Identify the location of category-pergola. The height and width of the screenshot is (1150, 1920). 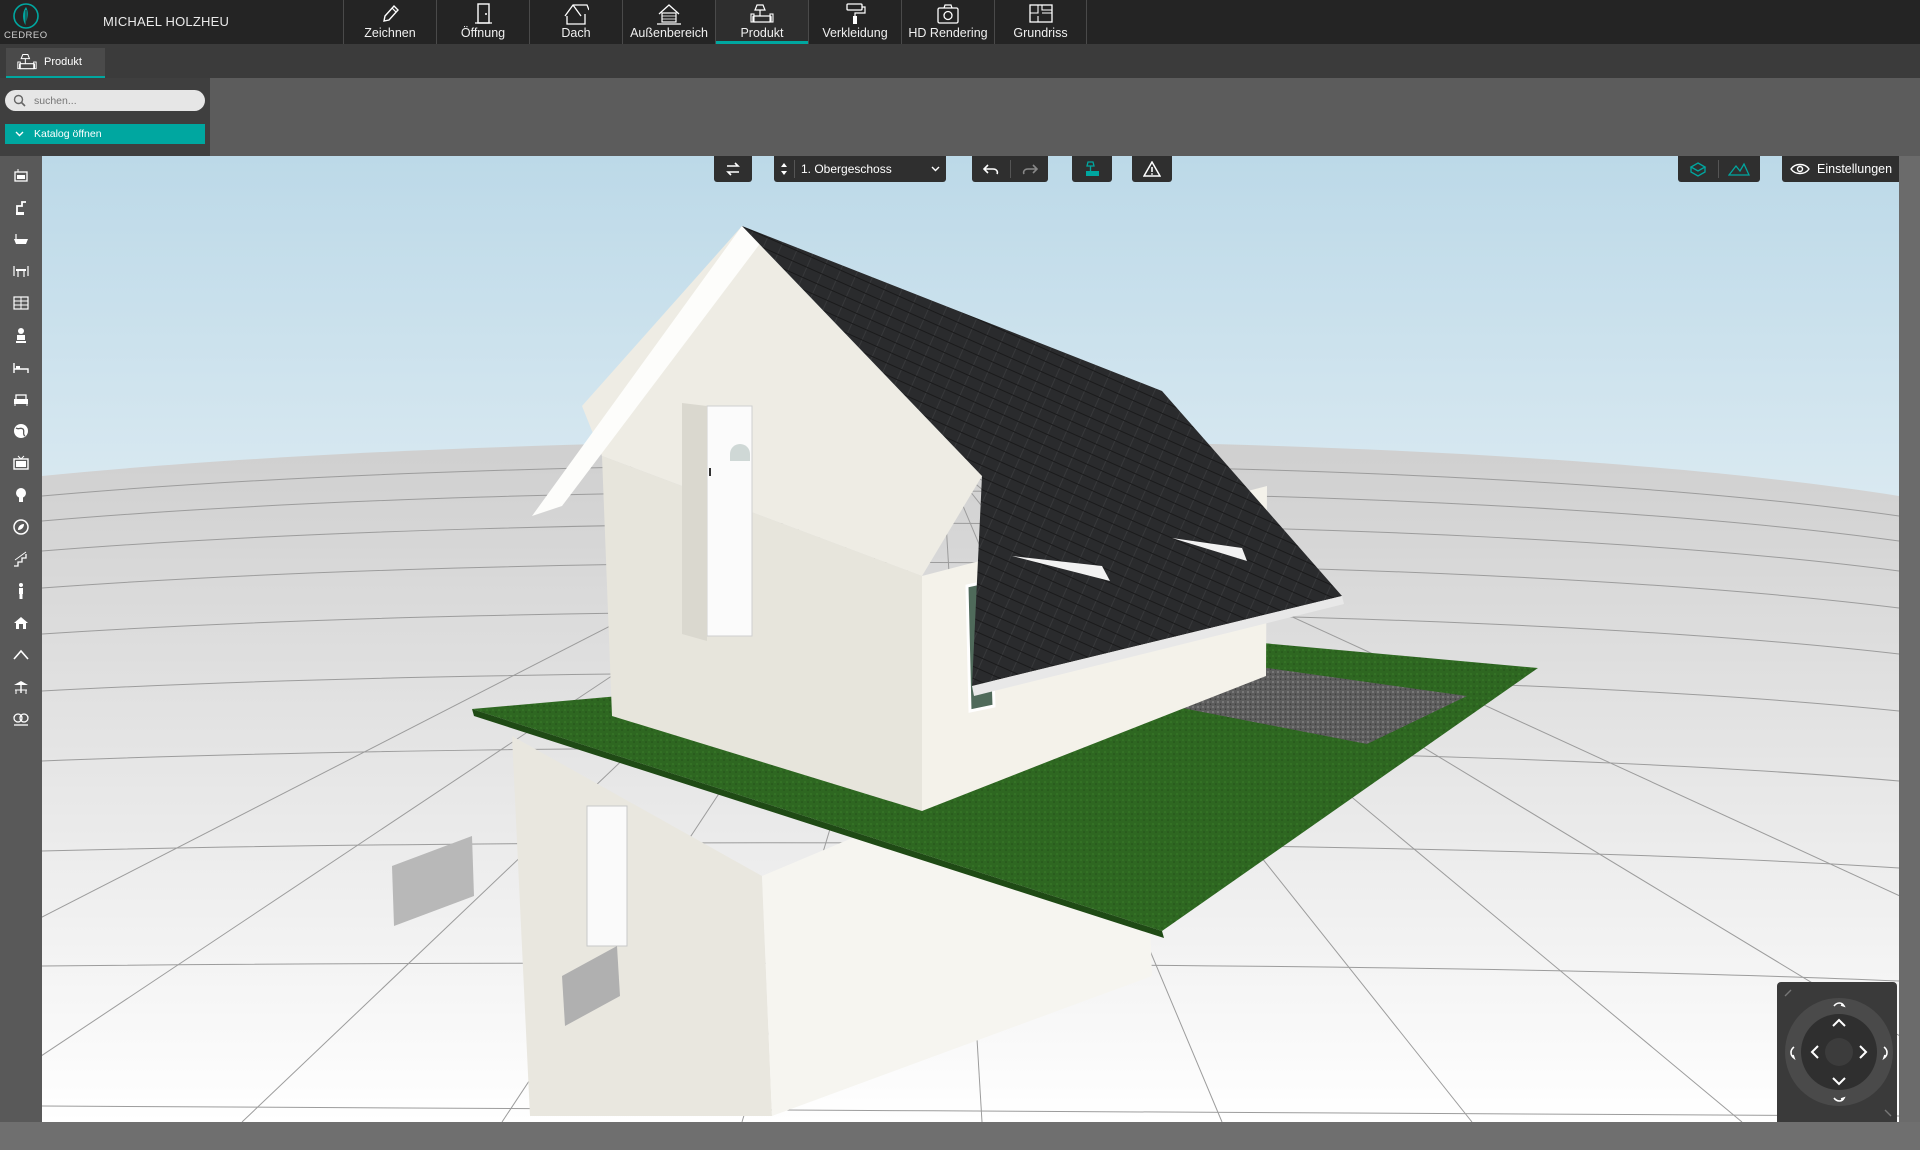
(21, 687).